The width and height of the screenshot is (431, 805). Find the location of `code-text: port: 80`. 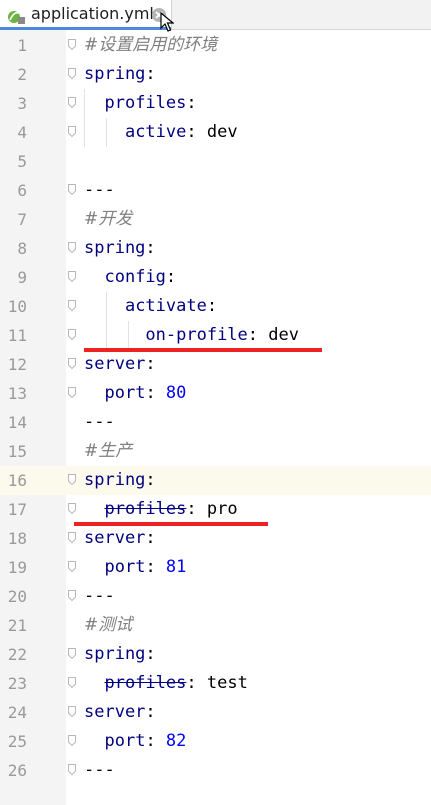

code-text: port: 80 is located at coordinates (135, 393).